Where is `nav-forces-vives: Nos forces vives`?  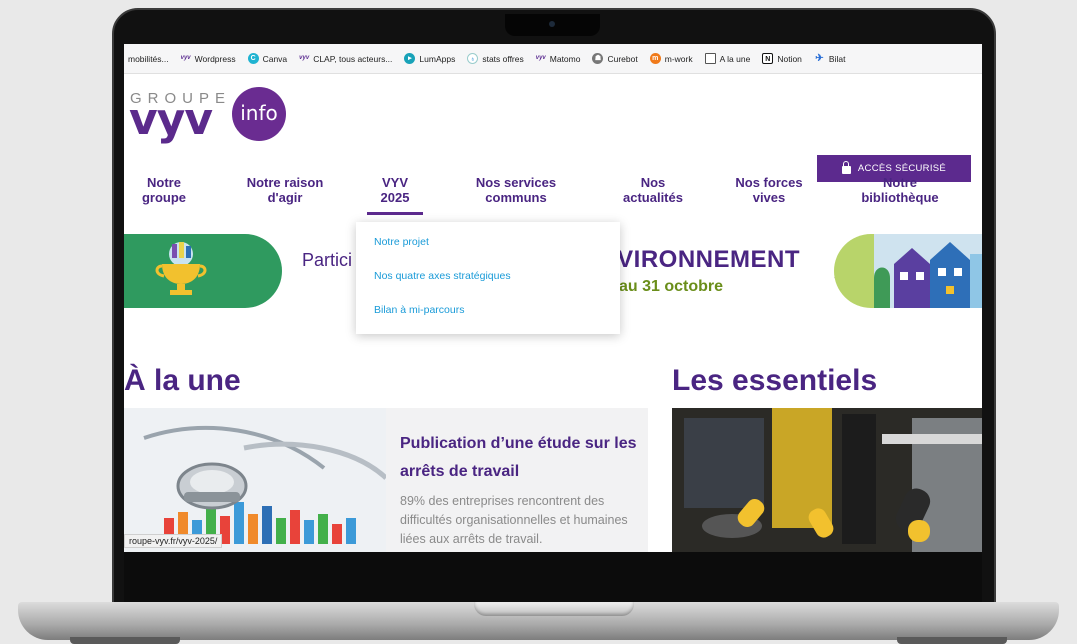
nav-forces-vives: Nos forces vives is located at coordinates (769, 190).